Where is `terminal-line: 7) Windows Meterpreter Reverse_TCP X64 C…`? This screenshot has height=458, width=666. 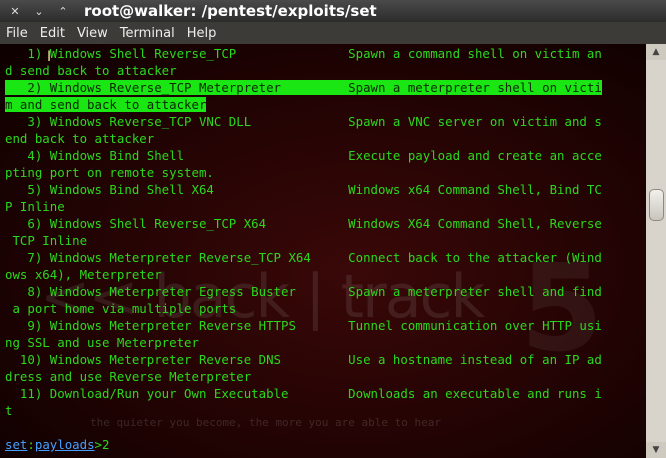
terminal-line: 7) Windows Meterpreter Reverse_TCP X64 C… is located at coordinates (303, 257).